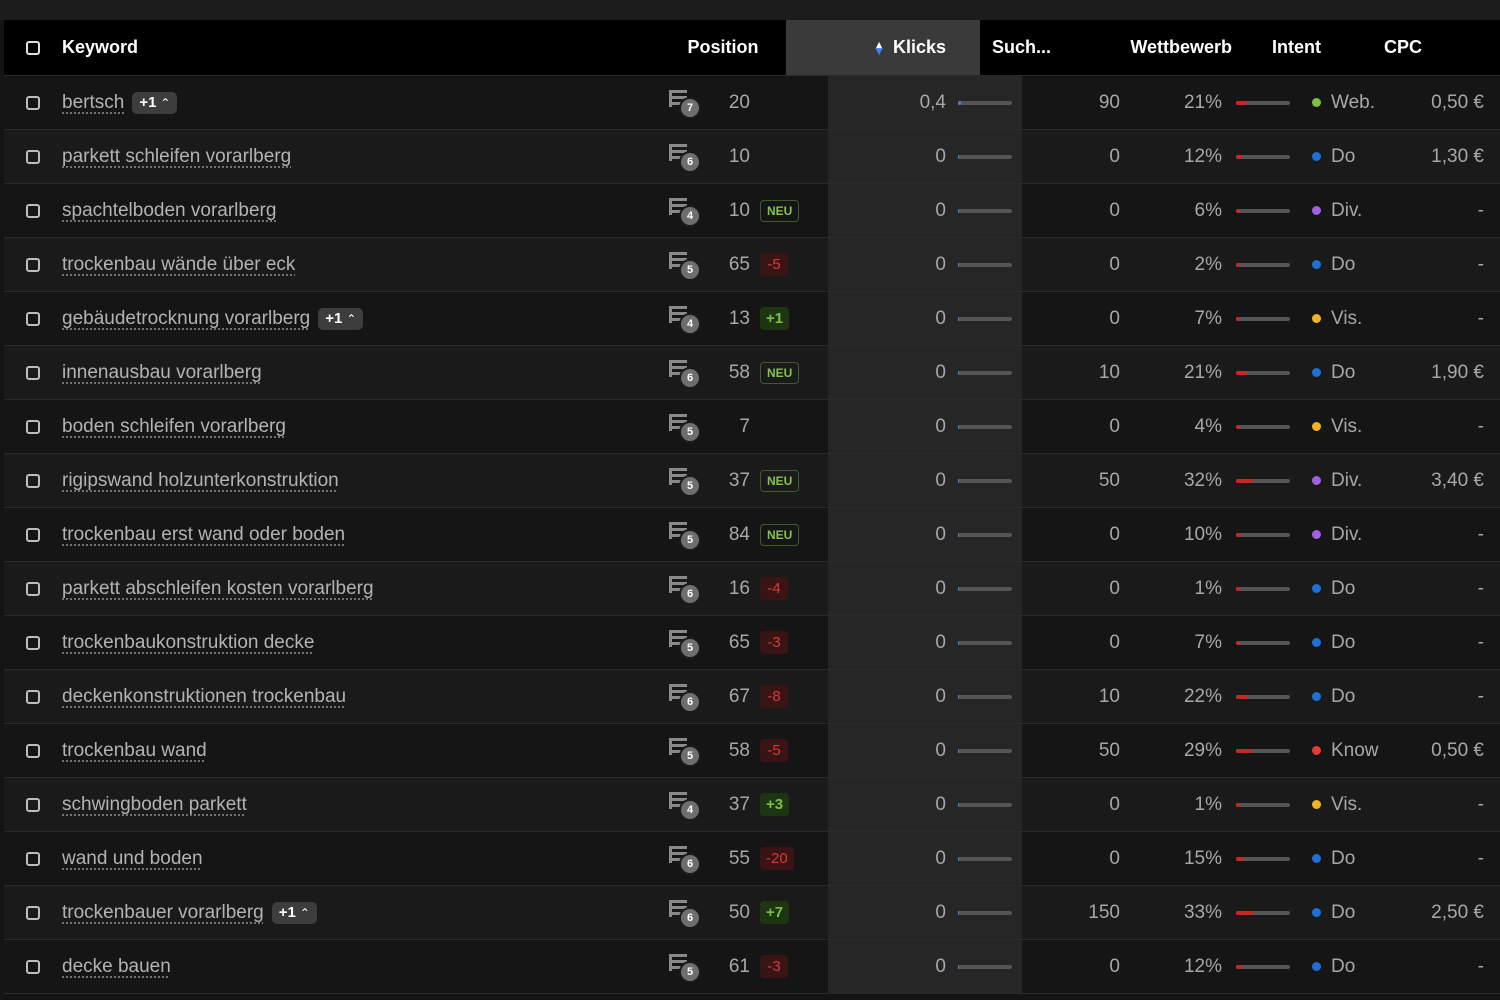 The height and width of the screenshot is (1000, 1500). I want to click on table-row: innenausbau vorarlberg ⌃ 6 58 NEU 0 10, so click(752, 373).